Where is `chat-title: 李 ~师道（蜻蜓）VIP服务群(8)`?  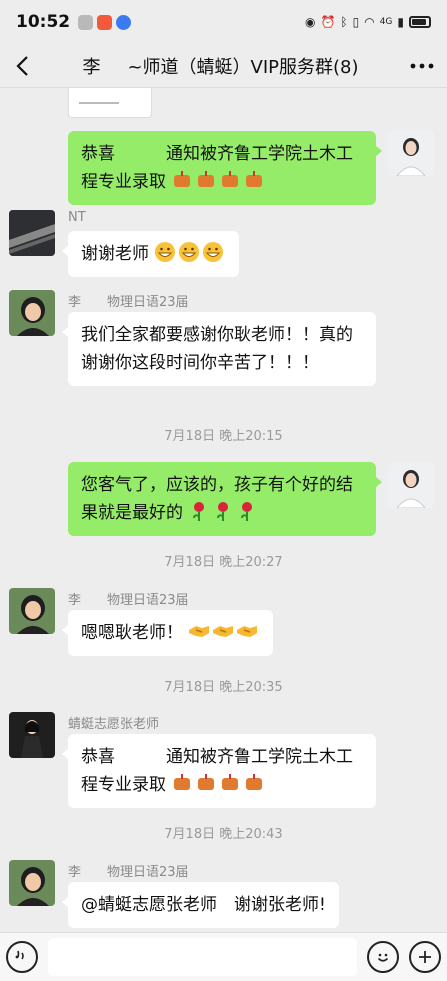
chat-title: 李 ~师道（蜻蜓）VIP服务群(8) is located at coordinates (220, 67).